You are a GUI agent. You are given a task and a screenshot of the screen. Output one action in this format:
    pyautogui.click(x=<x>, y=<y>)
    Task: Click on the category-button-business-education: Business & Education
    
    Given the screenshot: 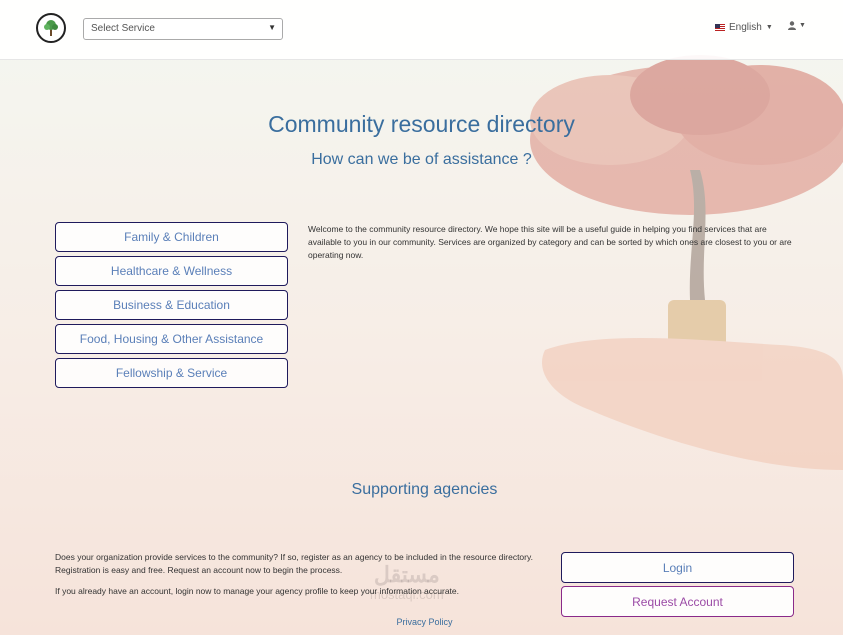 What is the action you would take?
    pyautogui.click(x=171, y=305)
    